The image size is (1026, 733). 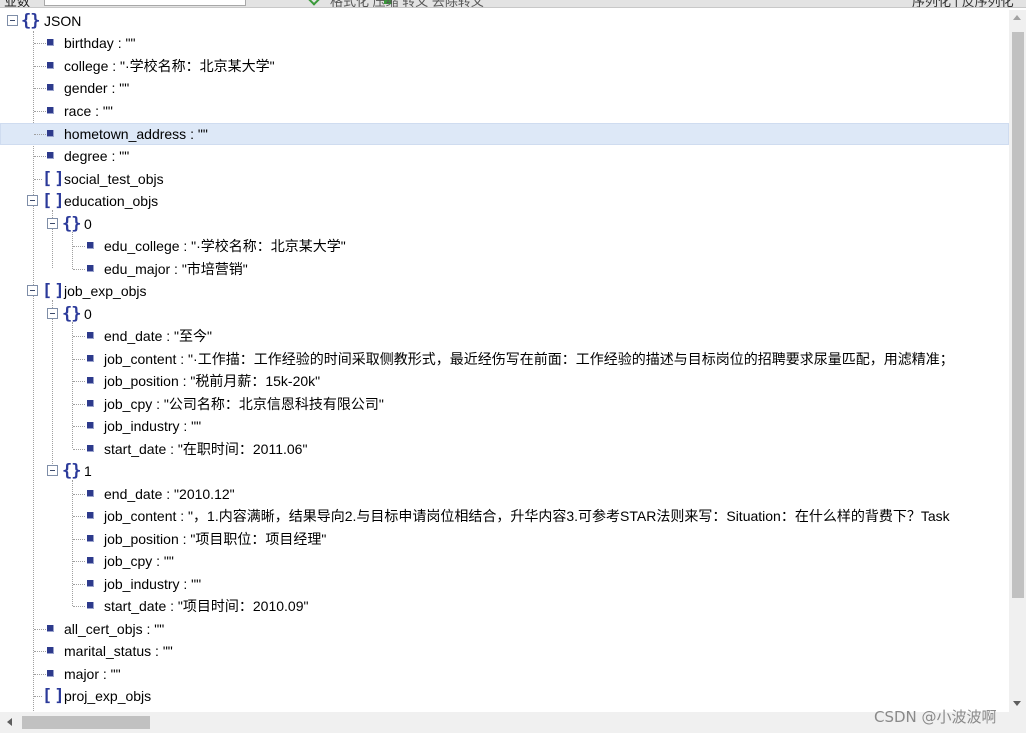 What do you see at coordinates (108, 696) in the screenshot?
I see `tree-node-label: proj_exp_objs` at bounding box center [108, 696].